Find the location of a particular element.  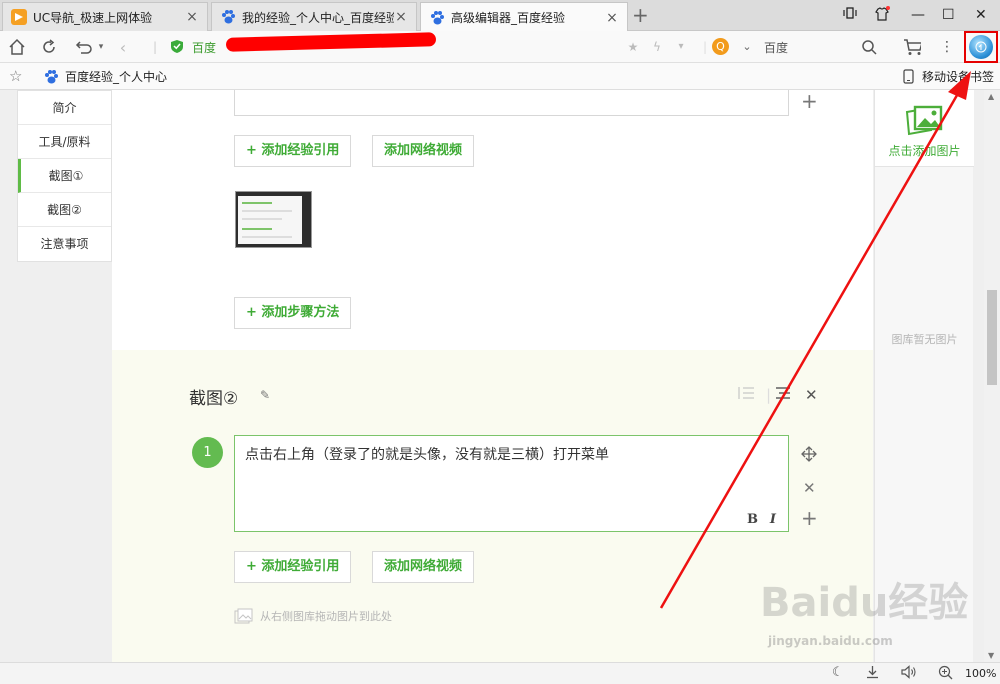

step-text-area: 点击右上角（登录了的就是头像，没有就是三横）打开菜单 B I is located at coordinates (511, 483).